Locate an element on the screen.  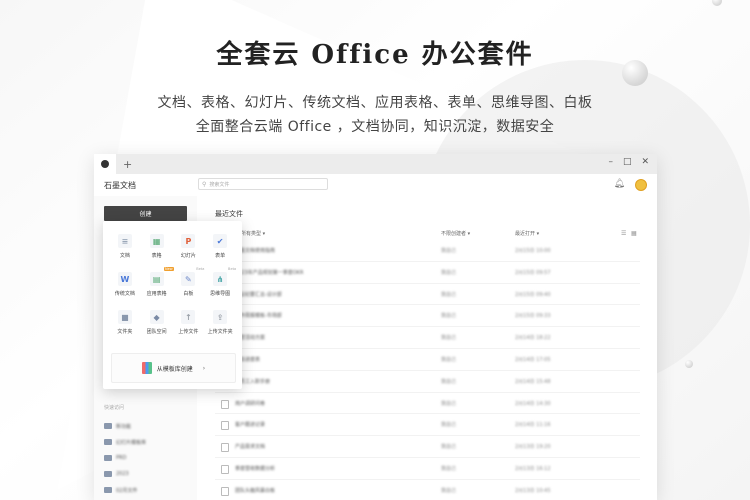
bell-icon: 🔔︎ is located at coordinates (619, 184).